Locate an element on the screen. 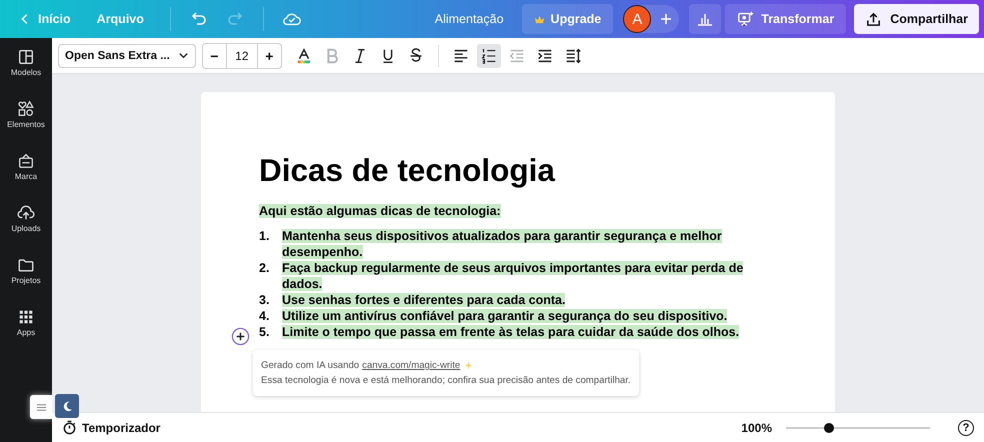 The image size is (984, 442). increase-button: + is located at coordinates (269, 56).